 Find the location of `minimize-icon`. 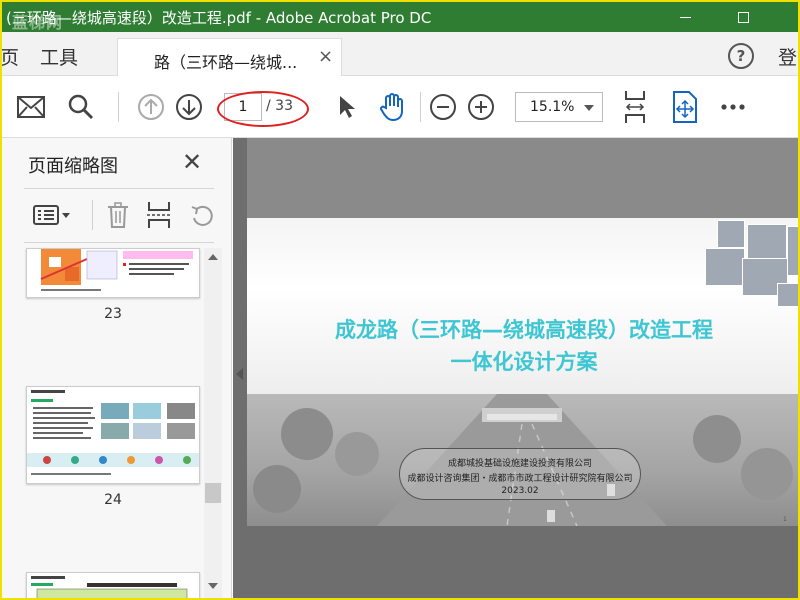

minimize-icon is located at coordinates (685, 17).